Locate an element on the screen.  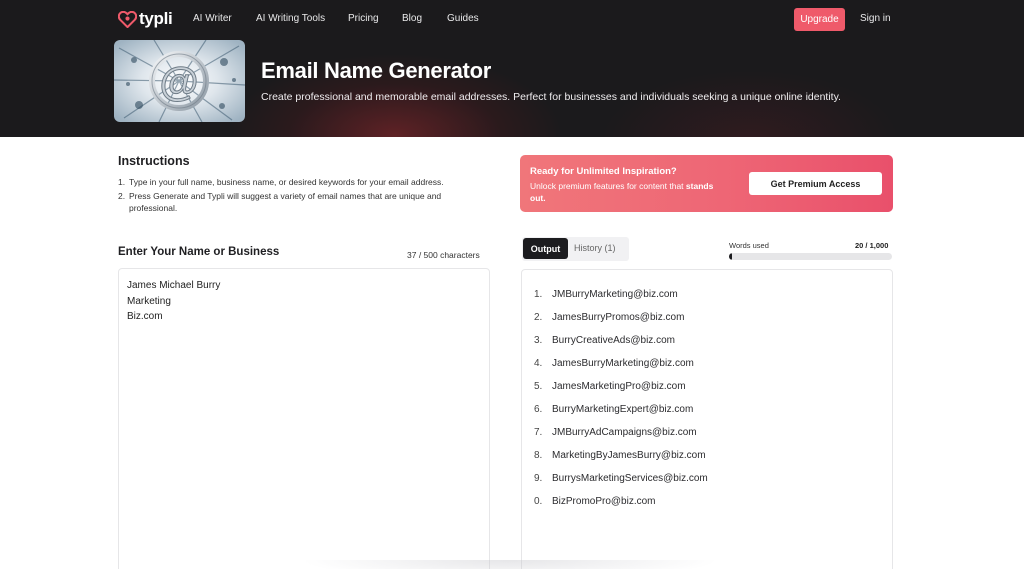
list-item: 9. BurrysMarketingServices@biz.com is located at coordinates (621, 478).